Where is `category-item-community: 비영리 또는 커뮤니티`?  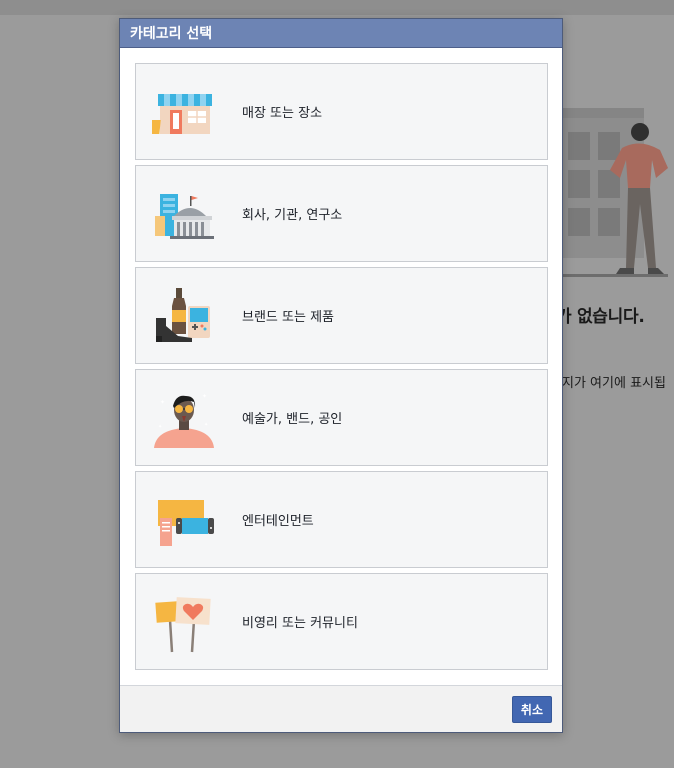
category-item-community: 비영리 또는 커뮤니티 is located at coordinates (341, 621).